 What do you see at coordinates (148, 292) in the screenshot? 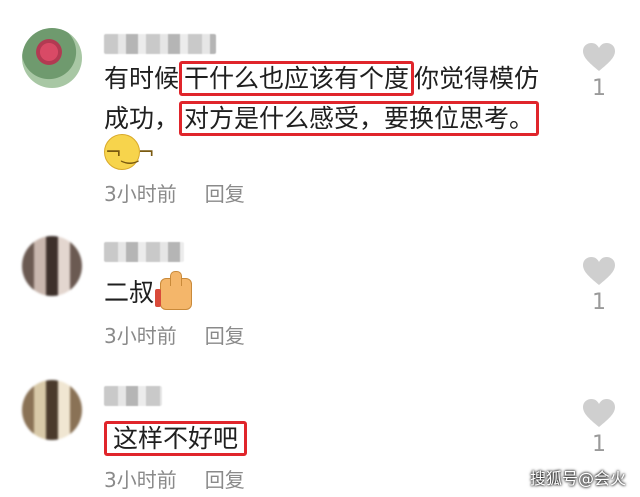
I see `comment-text: 二叔` at bounding box center [148, 292].